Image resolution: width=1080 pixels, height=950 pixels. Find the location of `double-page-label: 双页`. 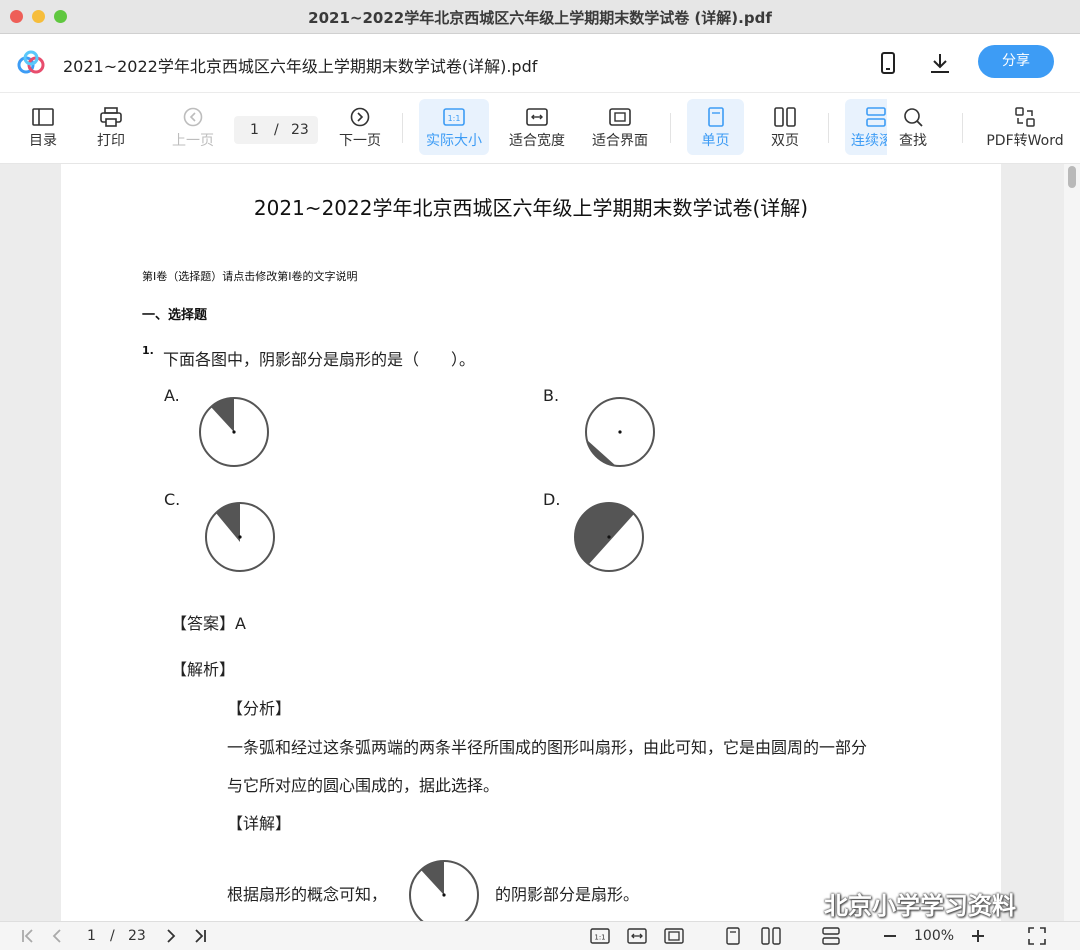

double-page-label: 双页 is located at coordinates (785, 141).